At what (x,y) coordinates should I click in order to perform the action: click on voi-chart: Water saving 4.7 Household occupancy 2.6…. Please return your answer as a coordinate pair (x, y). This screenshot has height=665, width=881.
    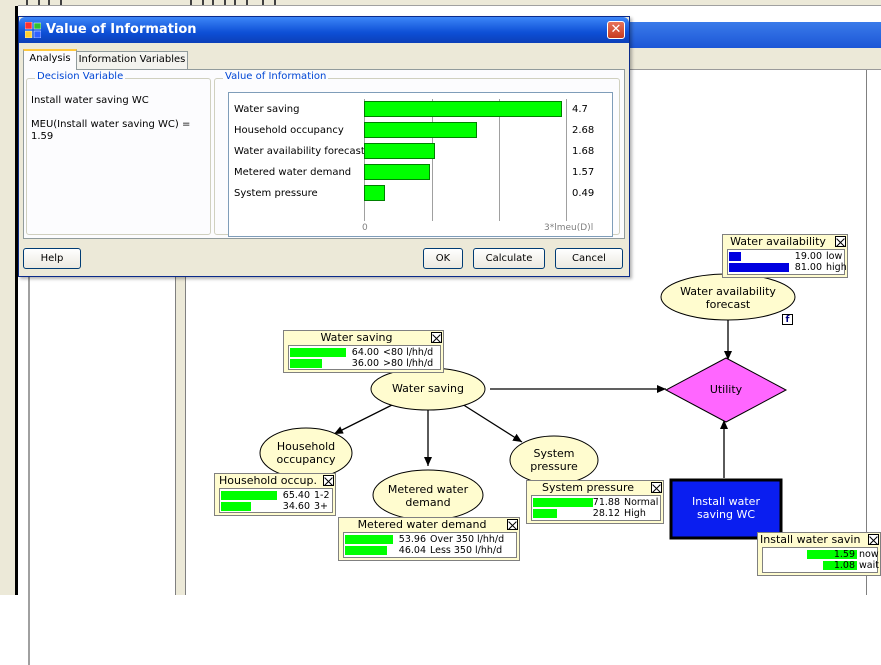
    Looking at the image, I should click on (420, 164).